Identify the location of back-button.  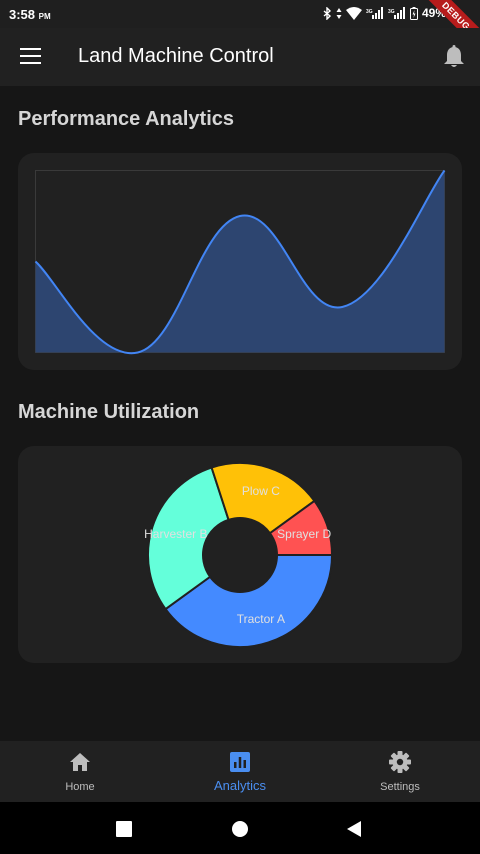
(354, 829).